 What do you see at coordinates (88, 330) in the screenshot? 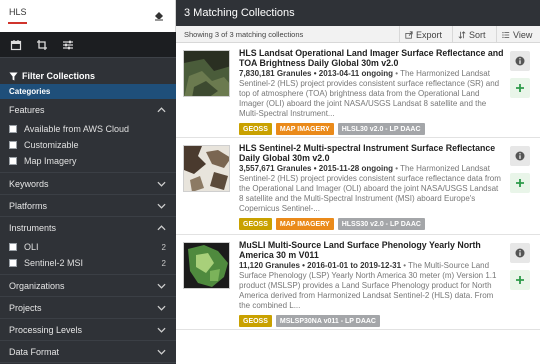
I see `section-processing-levels: Processing Levels` at bounding box center [88, 330].